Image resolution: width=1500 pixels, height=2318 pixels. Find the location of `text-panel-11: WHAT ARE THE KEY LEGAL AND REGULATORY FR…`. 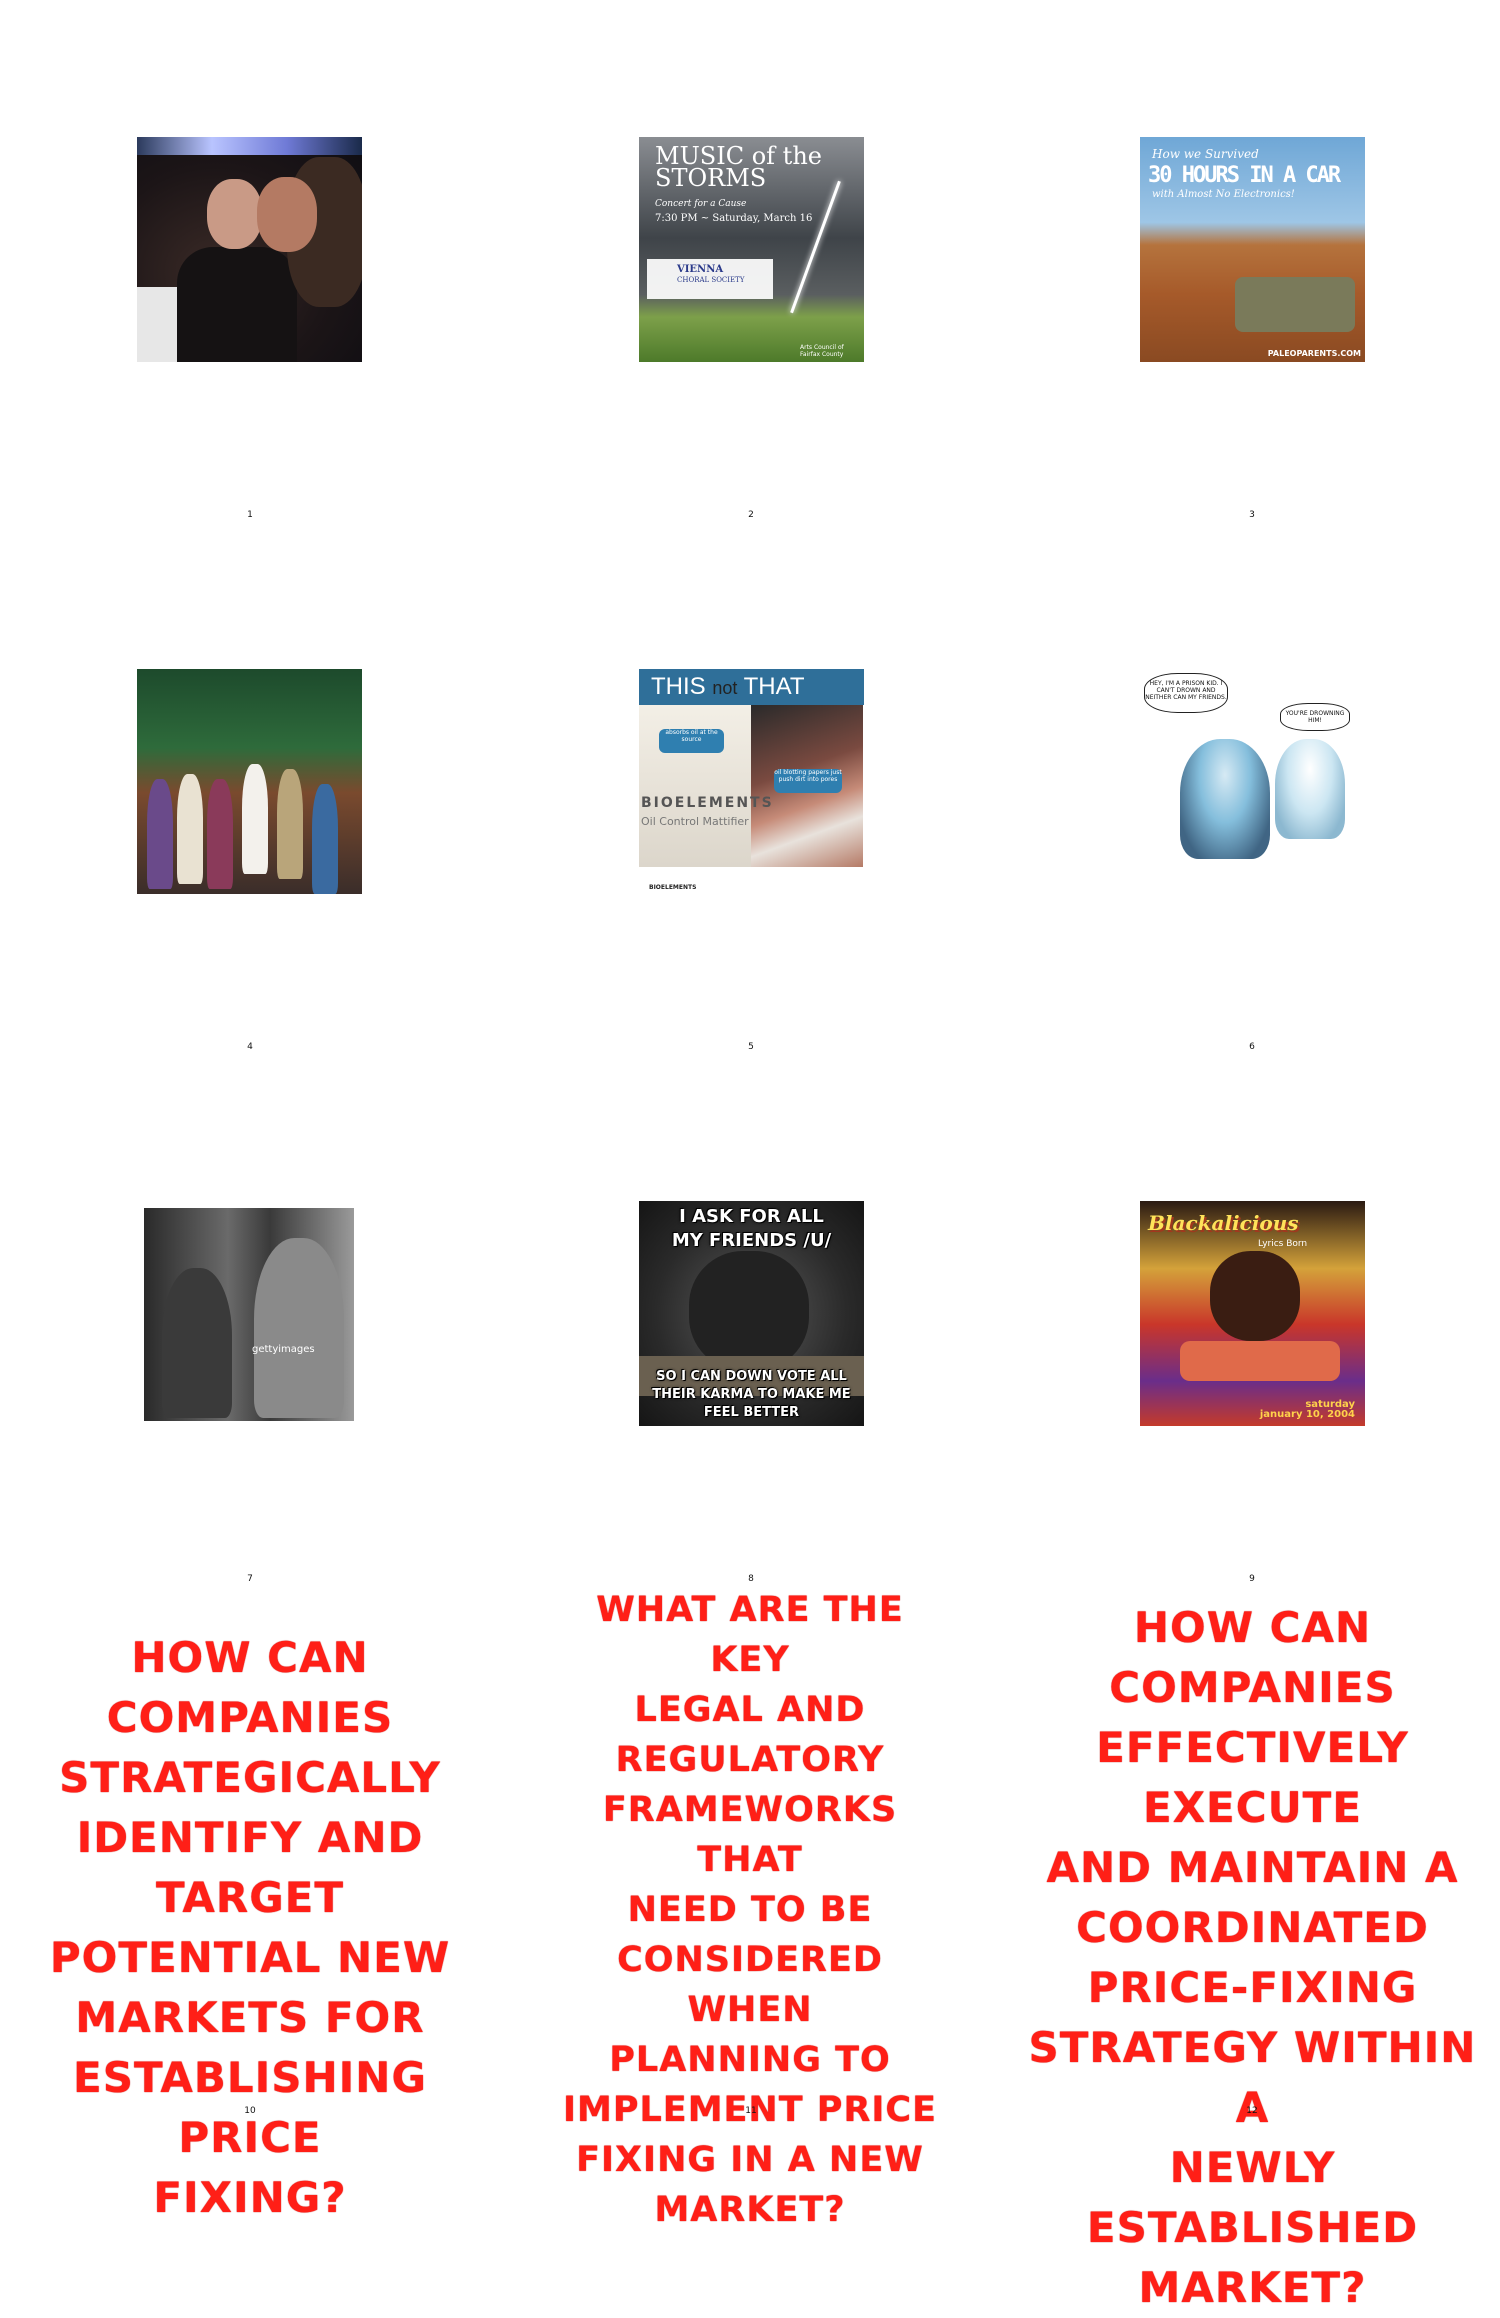

text-panel-11: WHAT ARE THE KEY LEGAL AND REGULATORY FR… is located at coordinates (750, 1910).